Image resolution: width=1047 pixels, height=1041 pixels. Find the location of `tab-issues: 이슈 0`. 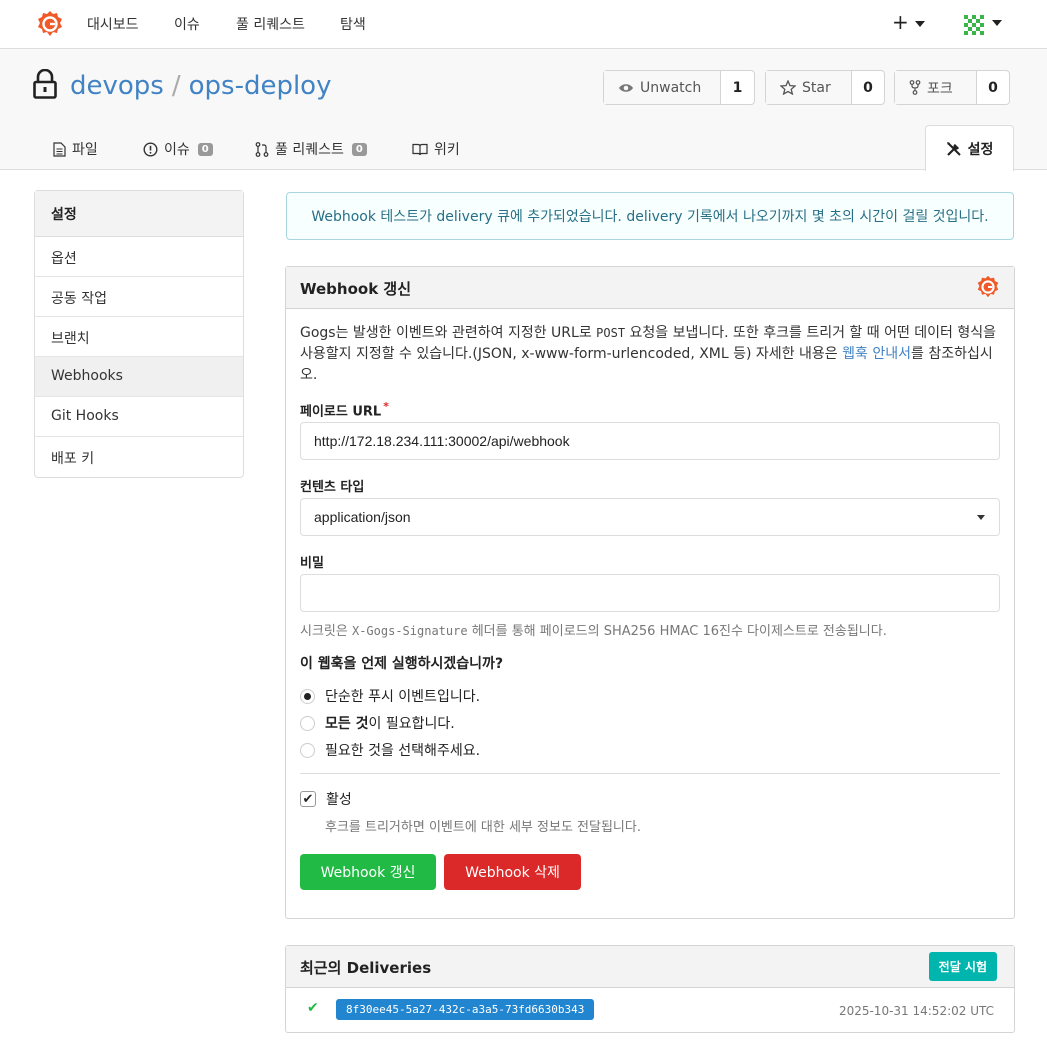

tab-issues: 이슈 0 is located at coordinates (178, 149).